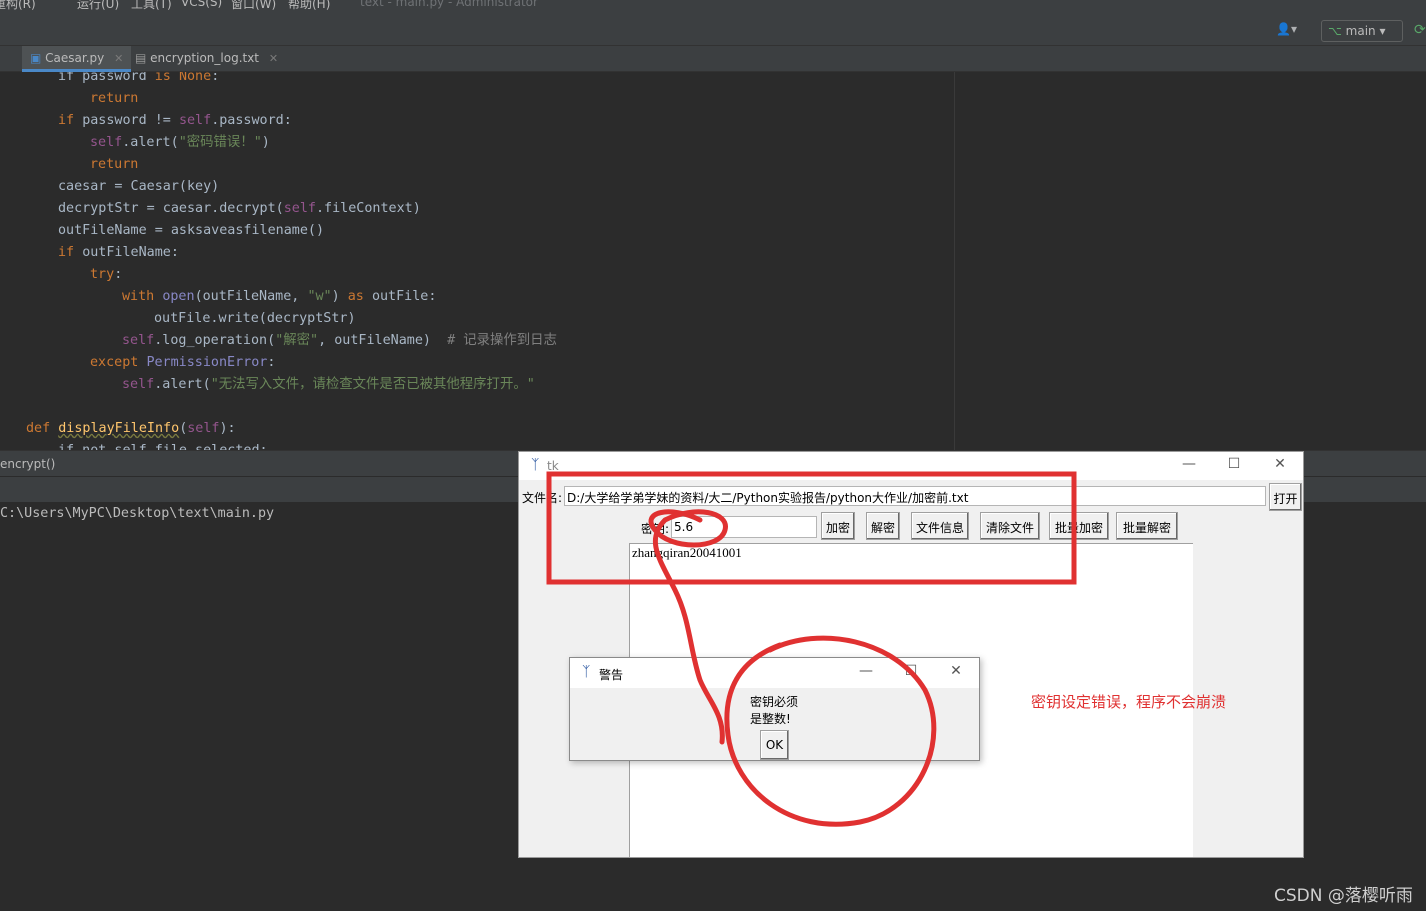  What do you see at coordinates (940, 526) in the screenshot?
I see `file-info-button: 文件信息` at bounding box center [940, 526].